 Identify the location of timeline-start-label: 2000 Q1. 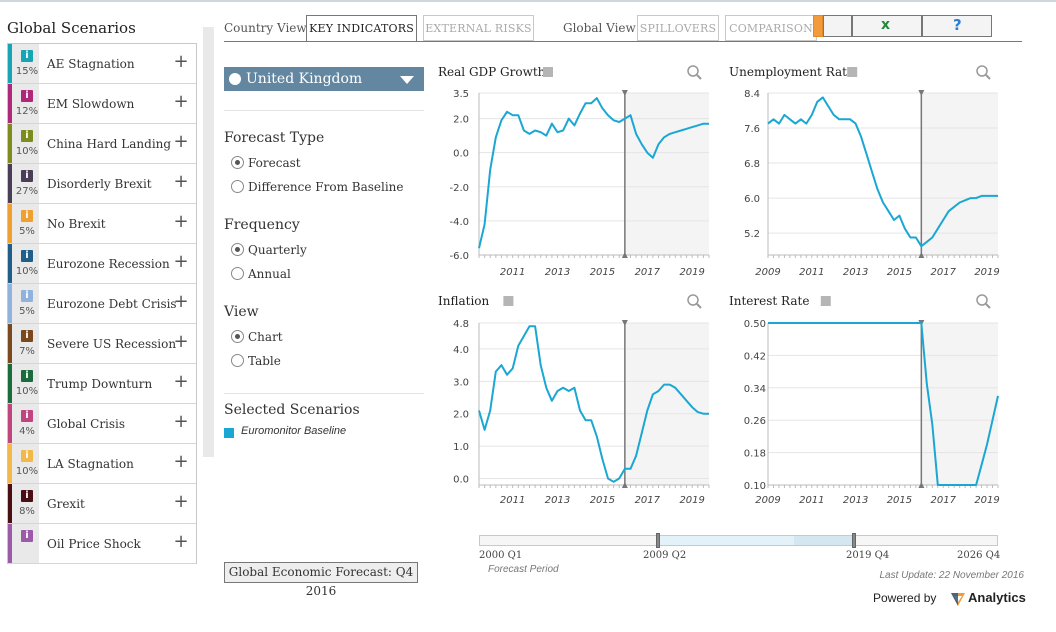
(501, 555).